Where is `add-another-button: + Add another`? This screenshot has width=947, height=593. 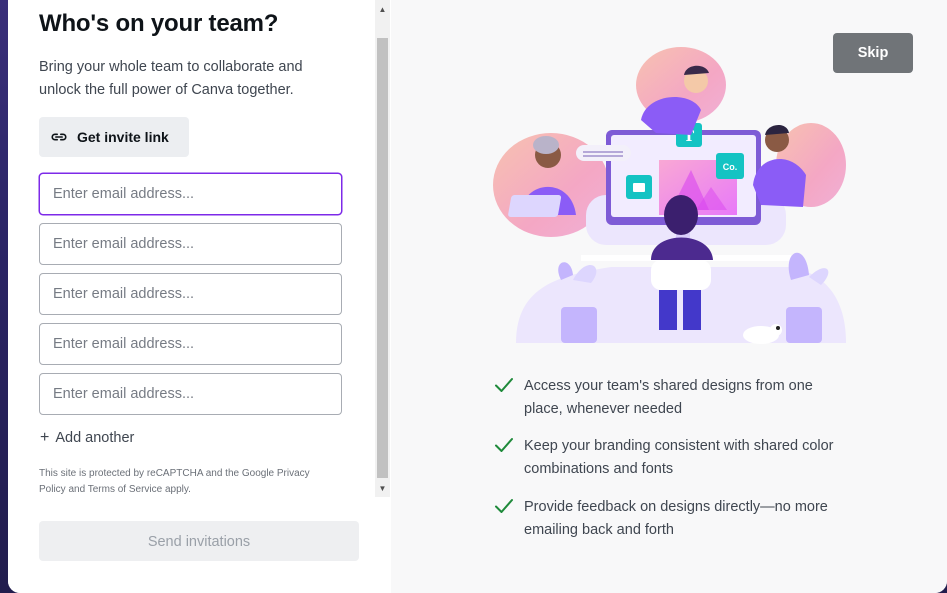
add-another-button: + Add another is located at coordinates (87, 438).